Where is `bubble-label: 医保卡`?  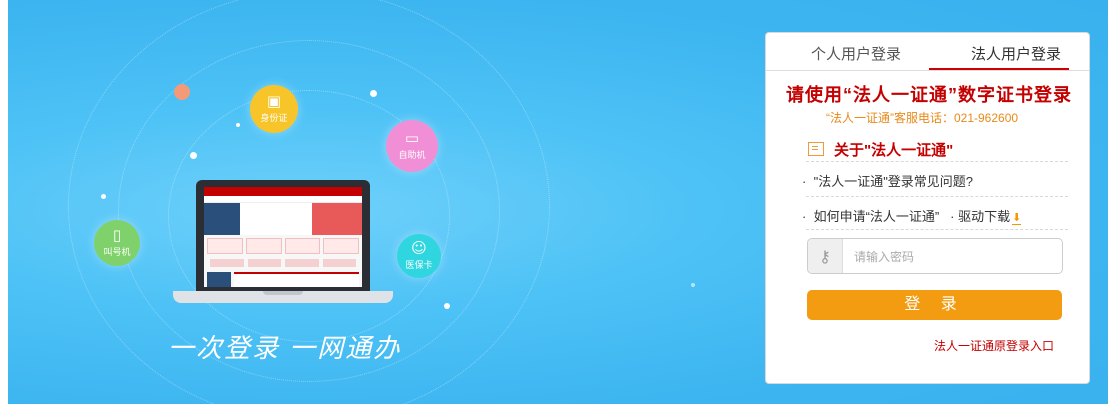
bubble-label: 医保卡 is located at coordinates (419, 266).